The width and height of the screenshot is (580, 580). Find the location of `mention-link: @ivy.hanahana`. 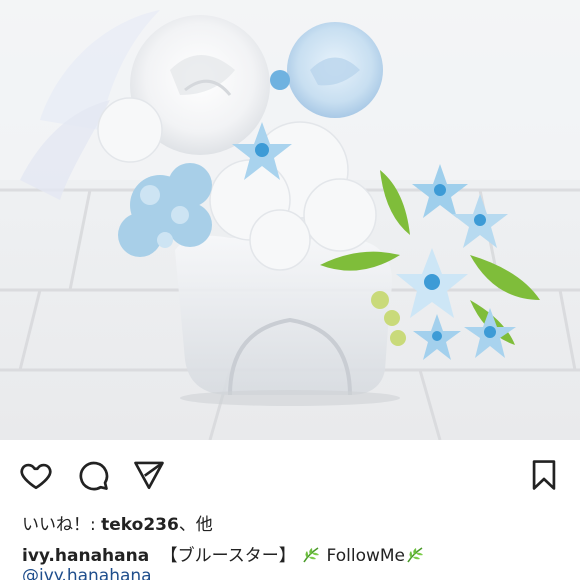

mention-link: @ivy.hanahana is located at coordinates (87, 573).